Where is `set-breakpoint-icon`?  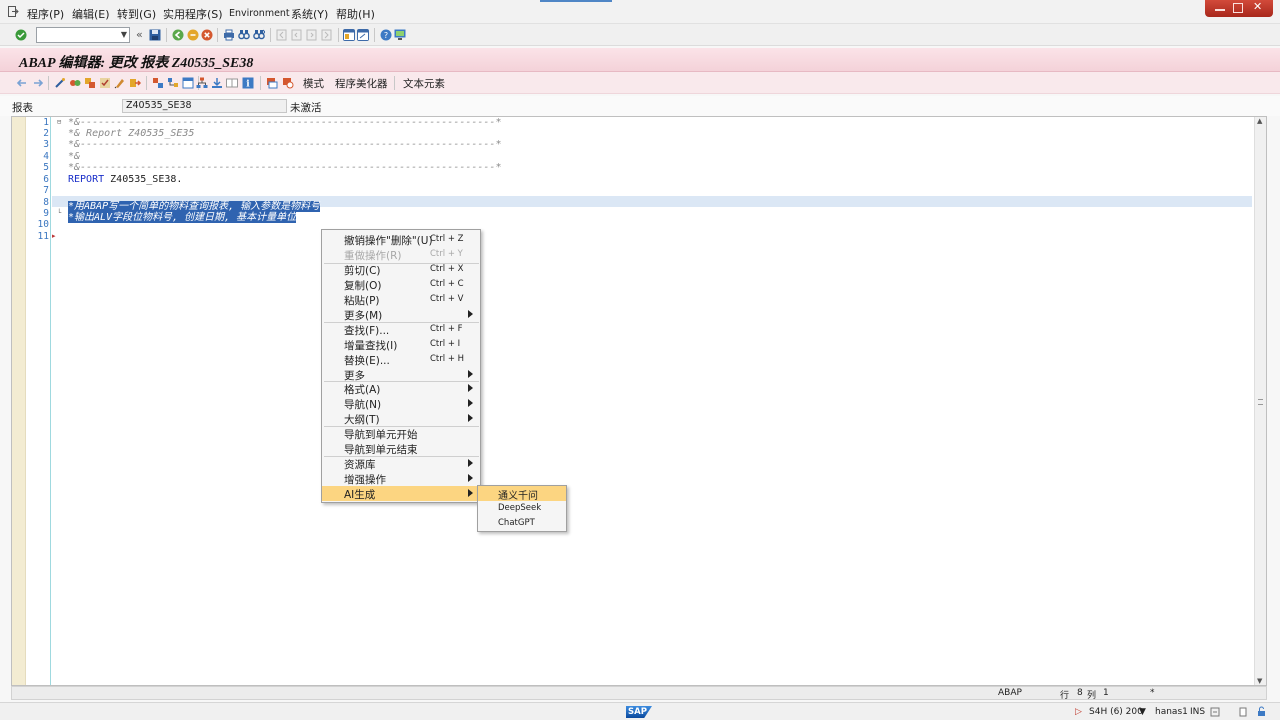 set-breakpoint-icon is located at coordinates (272, 83).